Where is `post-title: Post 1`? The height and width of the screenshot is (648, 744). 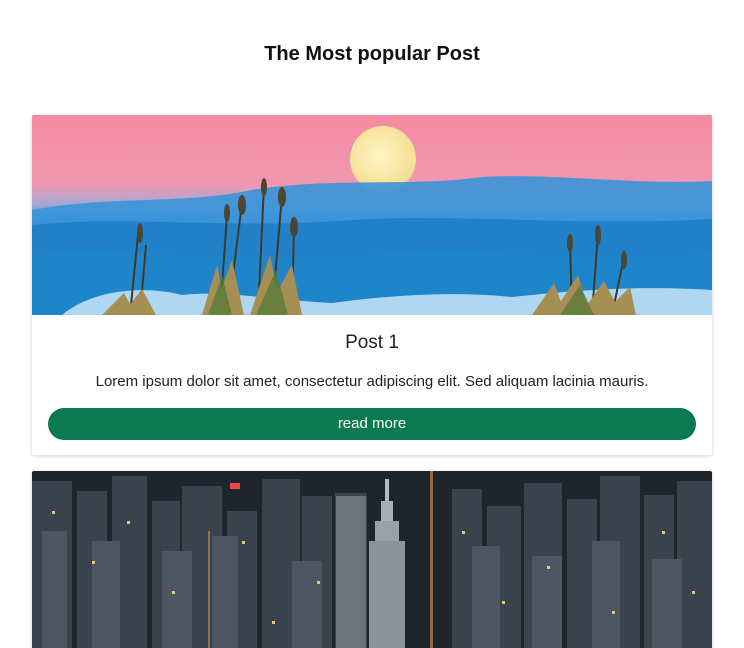
post-title: Post 1 is located at coordinates (372, 342).